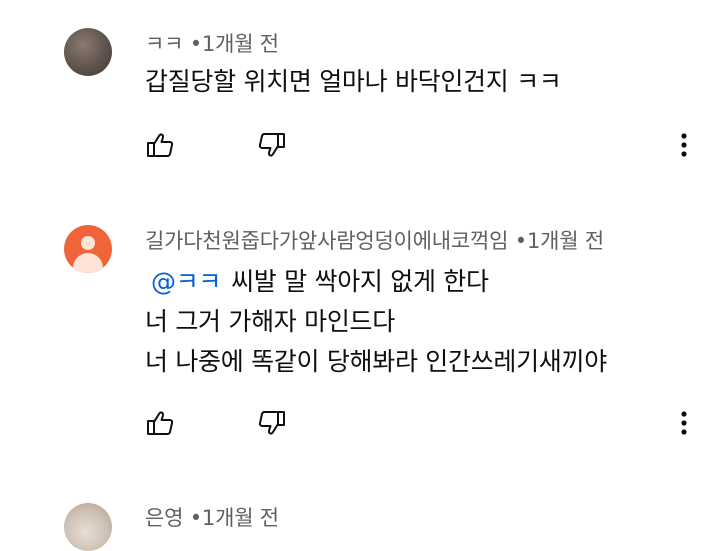 Image resolution: width=720 pixels, height=551 pixels. I want to click on comment-text: 갑질당할 위치면 얼마나 바닥인건지 ㅋㅋ, so click(353, 81).